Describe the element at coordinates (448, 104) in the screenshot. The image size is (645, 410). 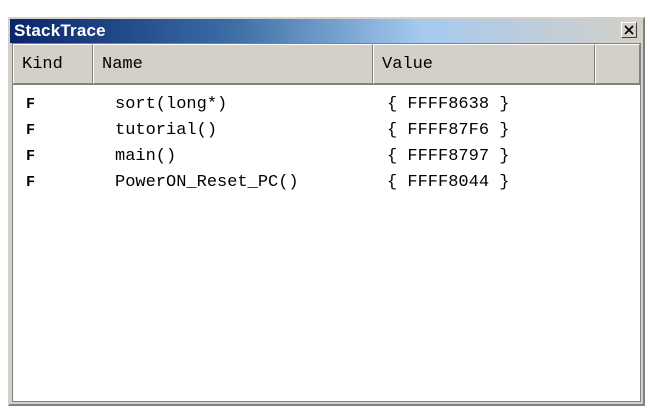
I see `frame-value: { FFFF8638 }` at that location.